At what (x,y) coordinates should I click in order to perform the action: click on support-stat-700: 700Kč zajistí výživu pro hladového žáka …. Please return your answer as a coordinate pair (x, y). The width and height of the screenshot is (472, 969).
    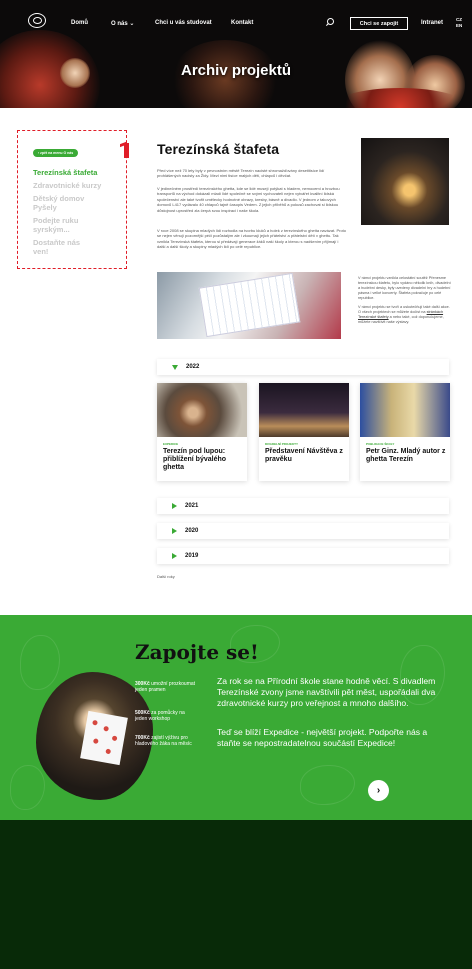
    Looking at the image, I should click on (163, 741).